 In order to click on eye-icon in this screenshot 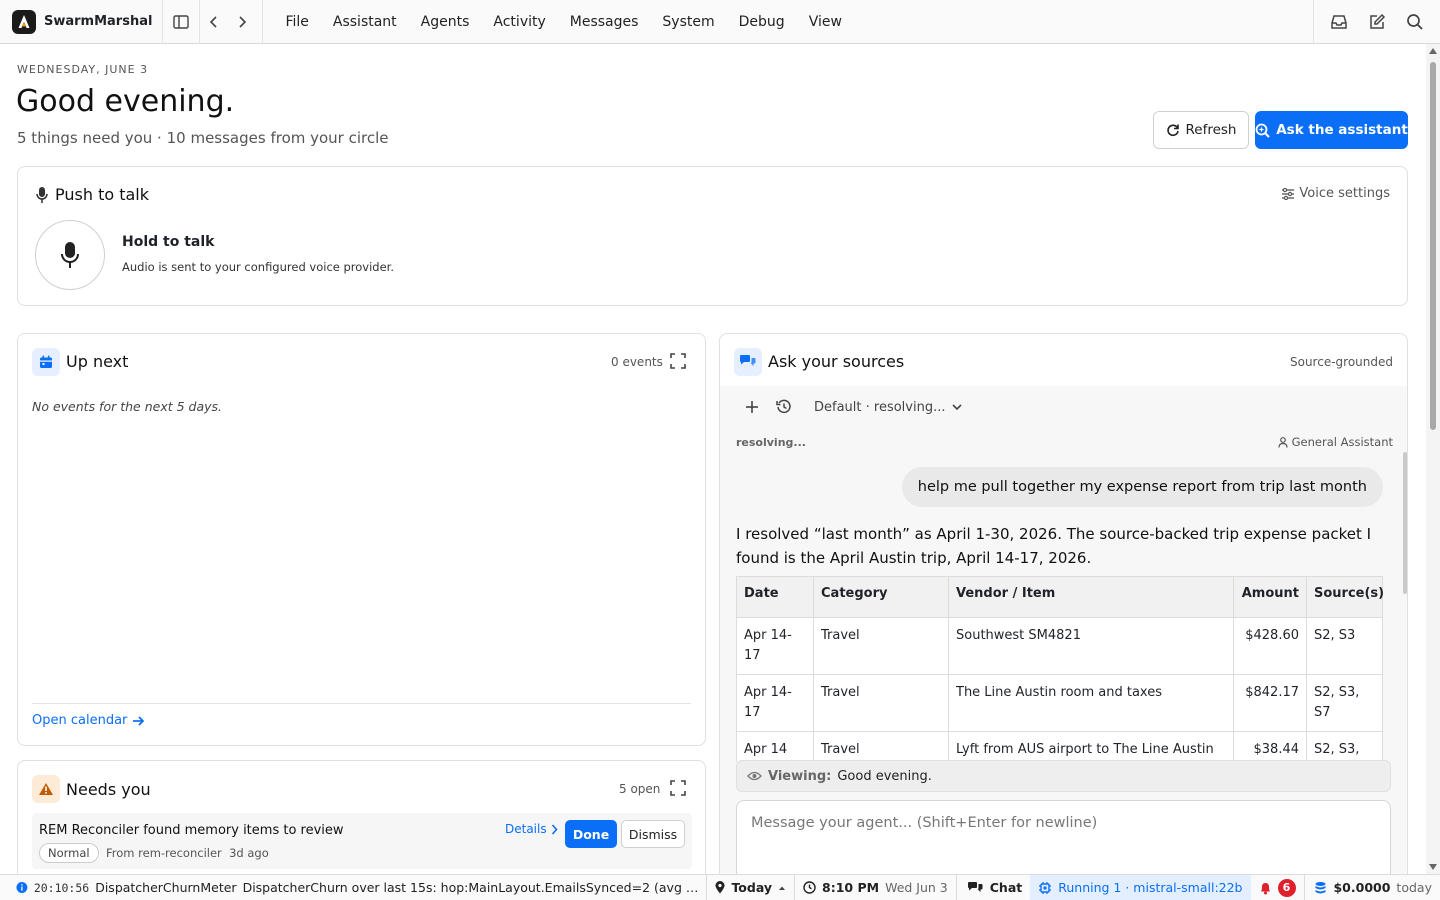, I will do `click(754, 776)`.